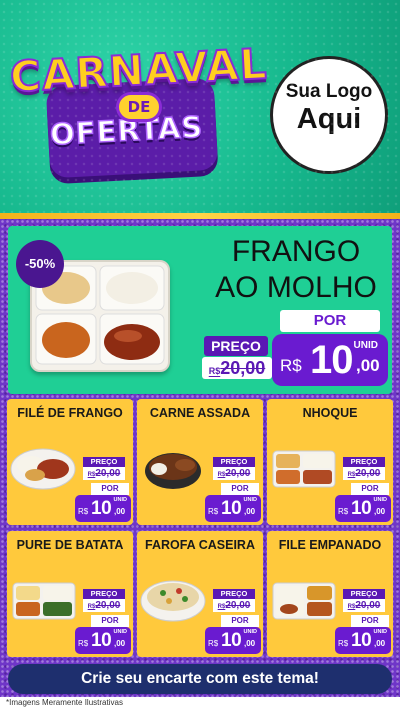 This screenshot has width=400, height=711. Describe the element at coordinates (291, 365) in the screenshot. I see `featured-currency: R$` at that location.